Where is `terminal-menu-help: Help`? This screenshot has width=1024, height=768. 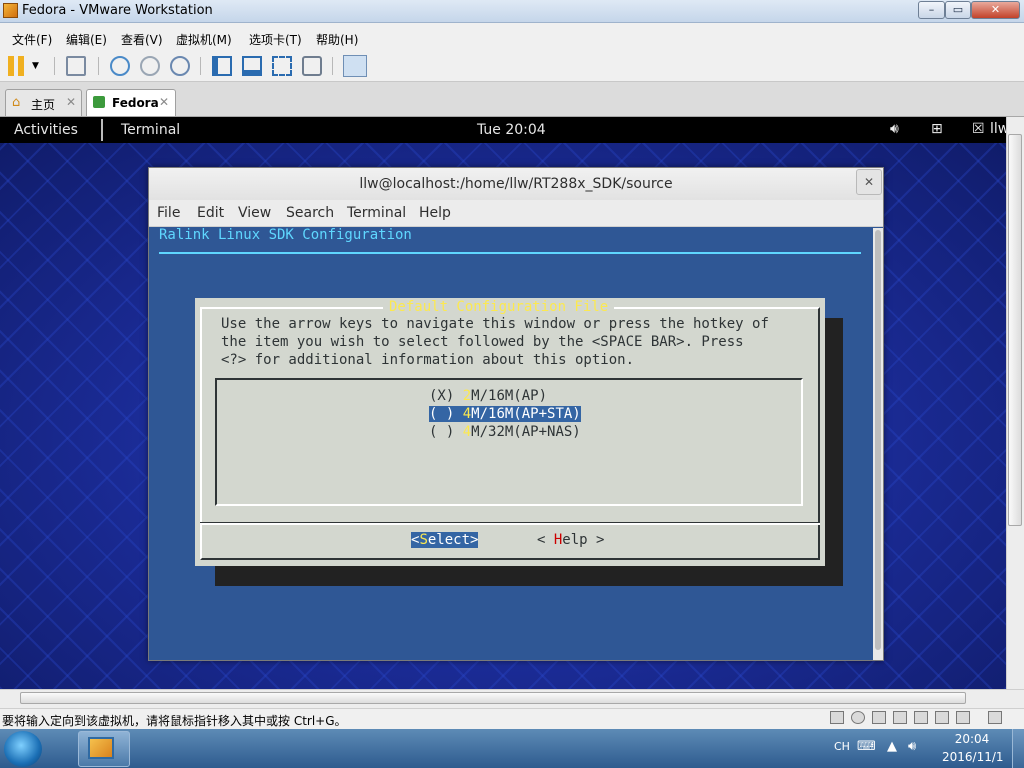 terminal-menu-help: Help is located at coordinates (435, 213).